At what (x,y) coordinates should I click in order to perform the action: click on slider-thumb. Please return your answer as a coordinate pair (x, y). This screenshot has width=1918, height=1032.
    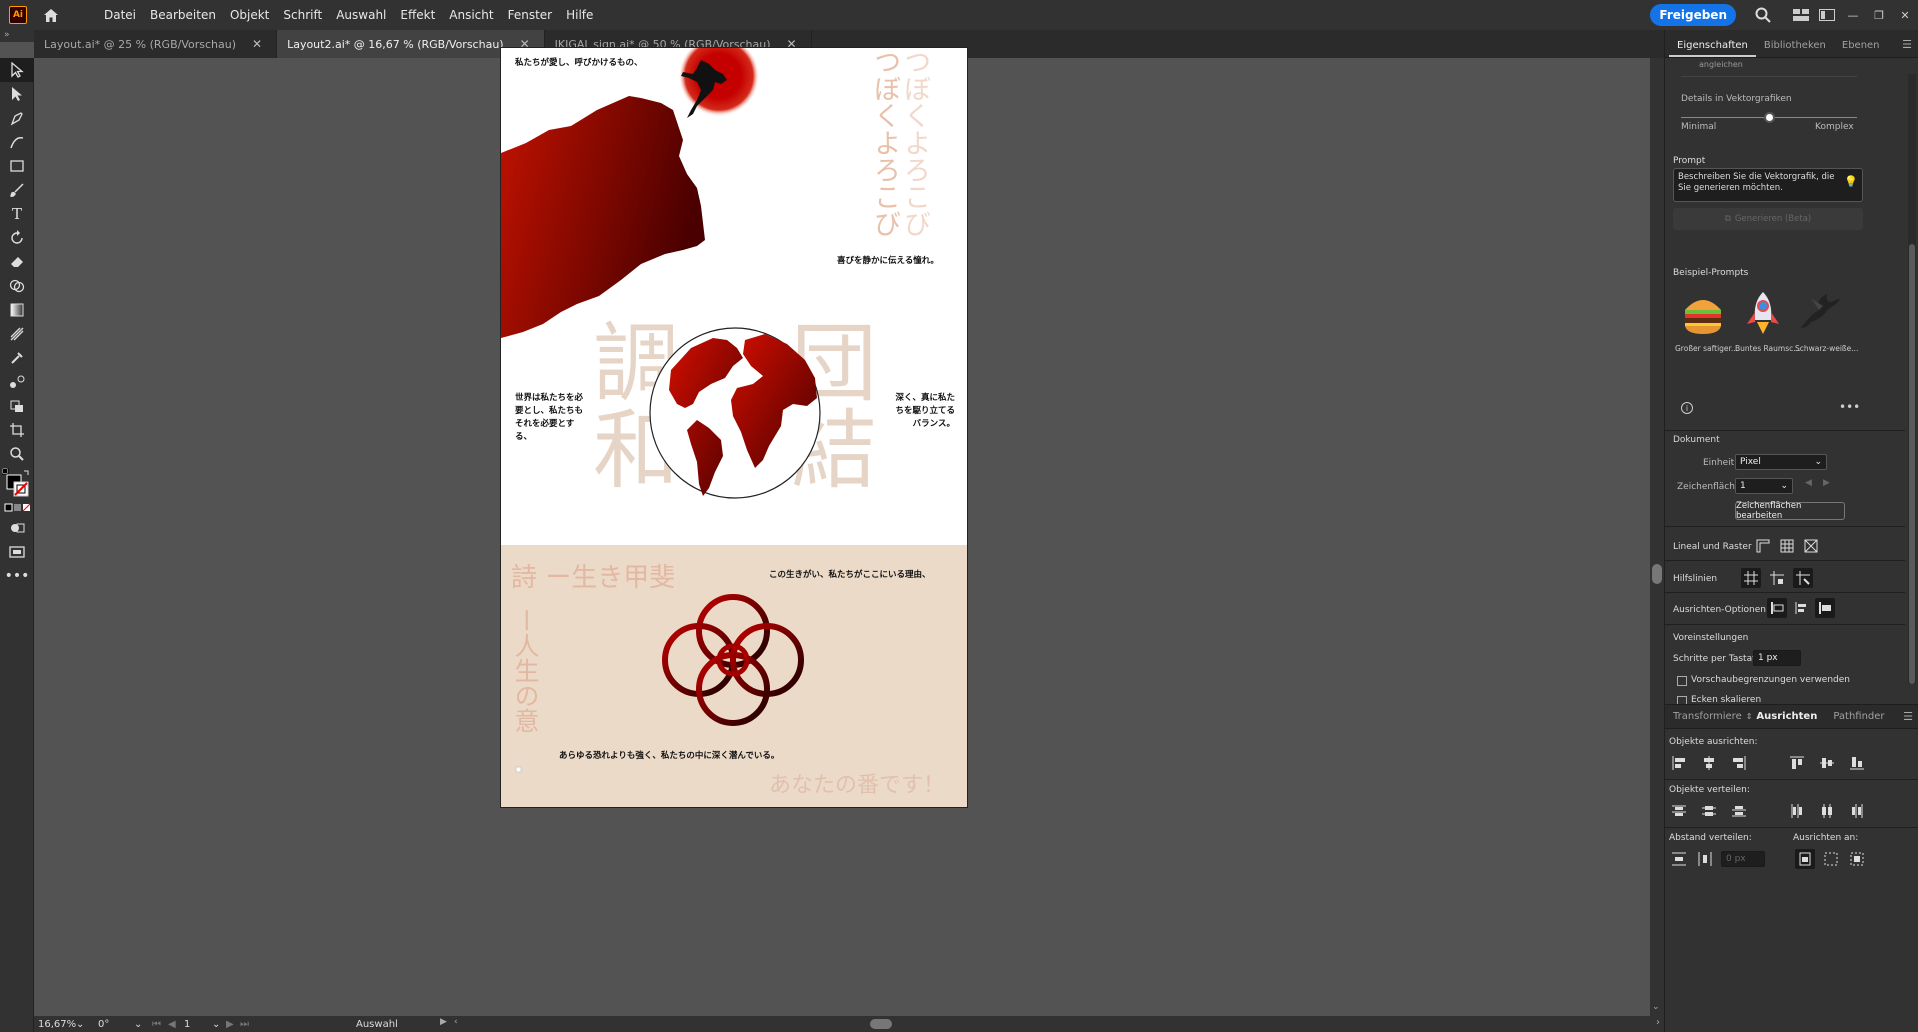
    Looking at the image, I should click on (1769, 117).